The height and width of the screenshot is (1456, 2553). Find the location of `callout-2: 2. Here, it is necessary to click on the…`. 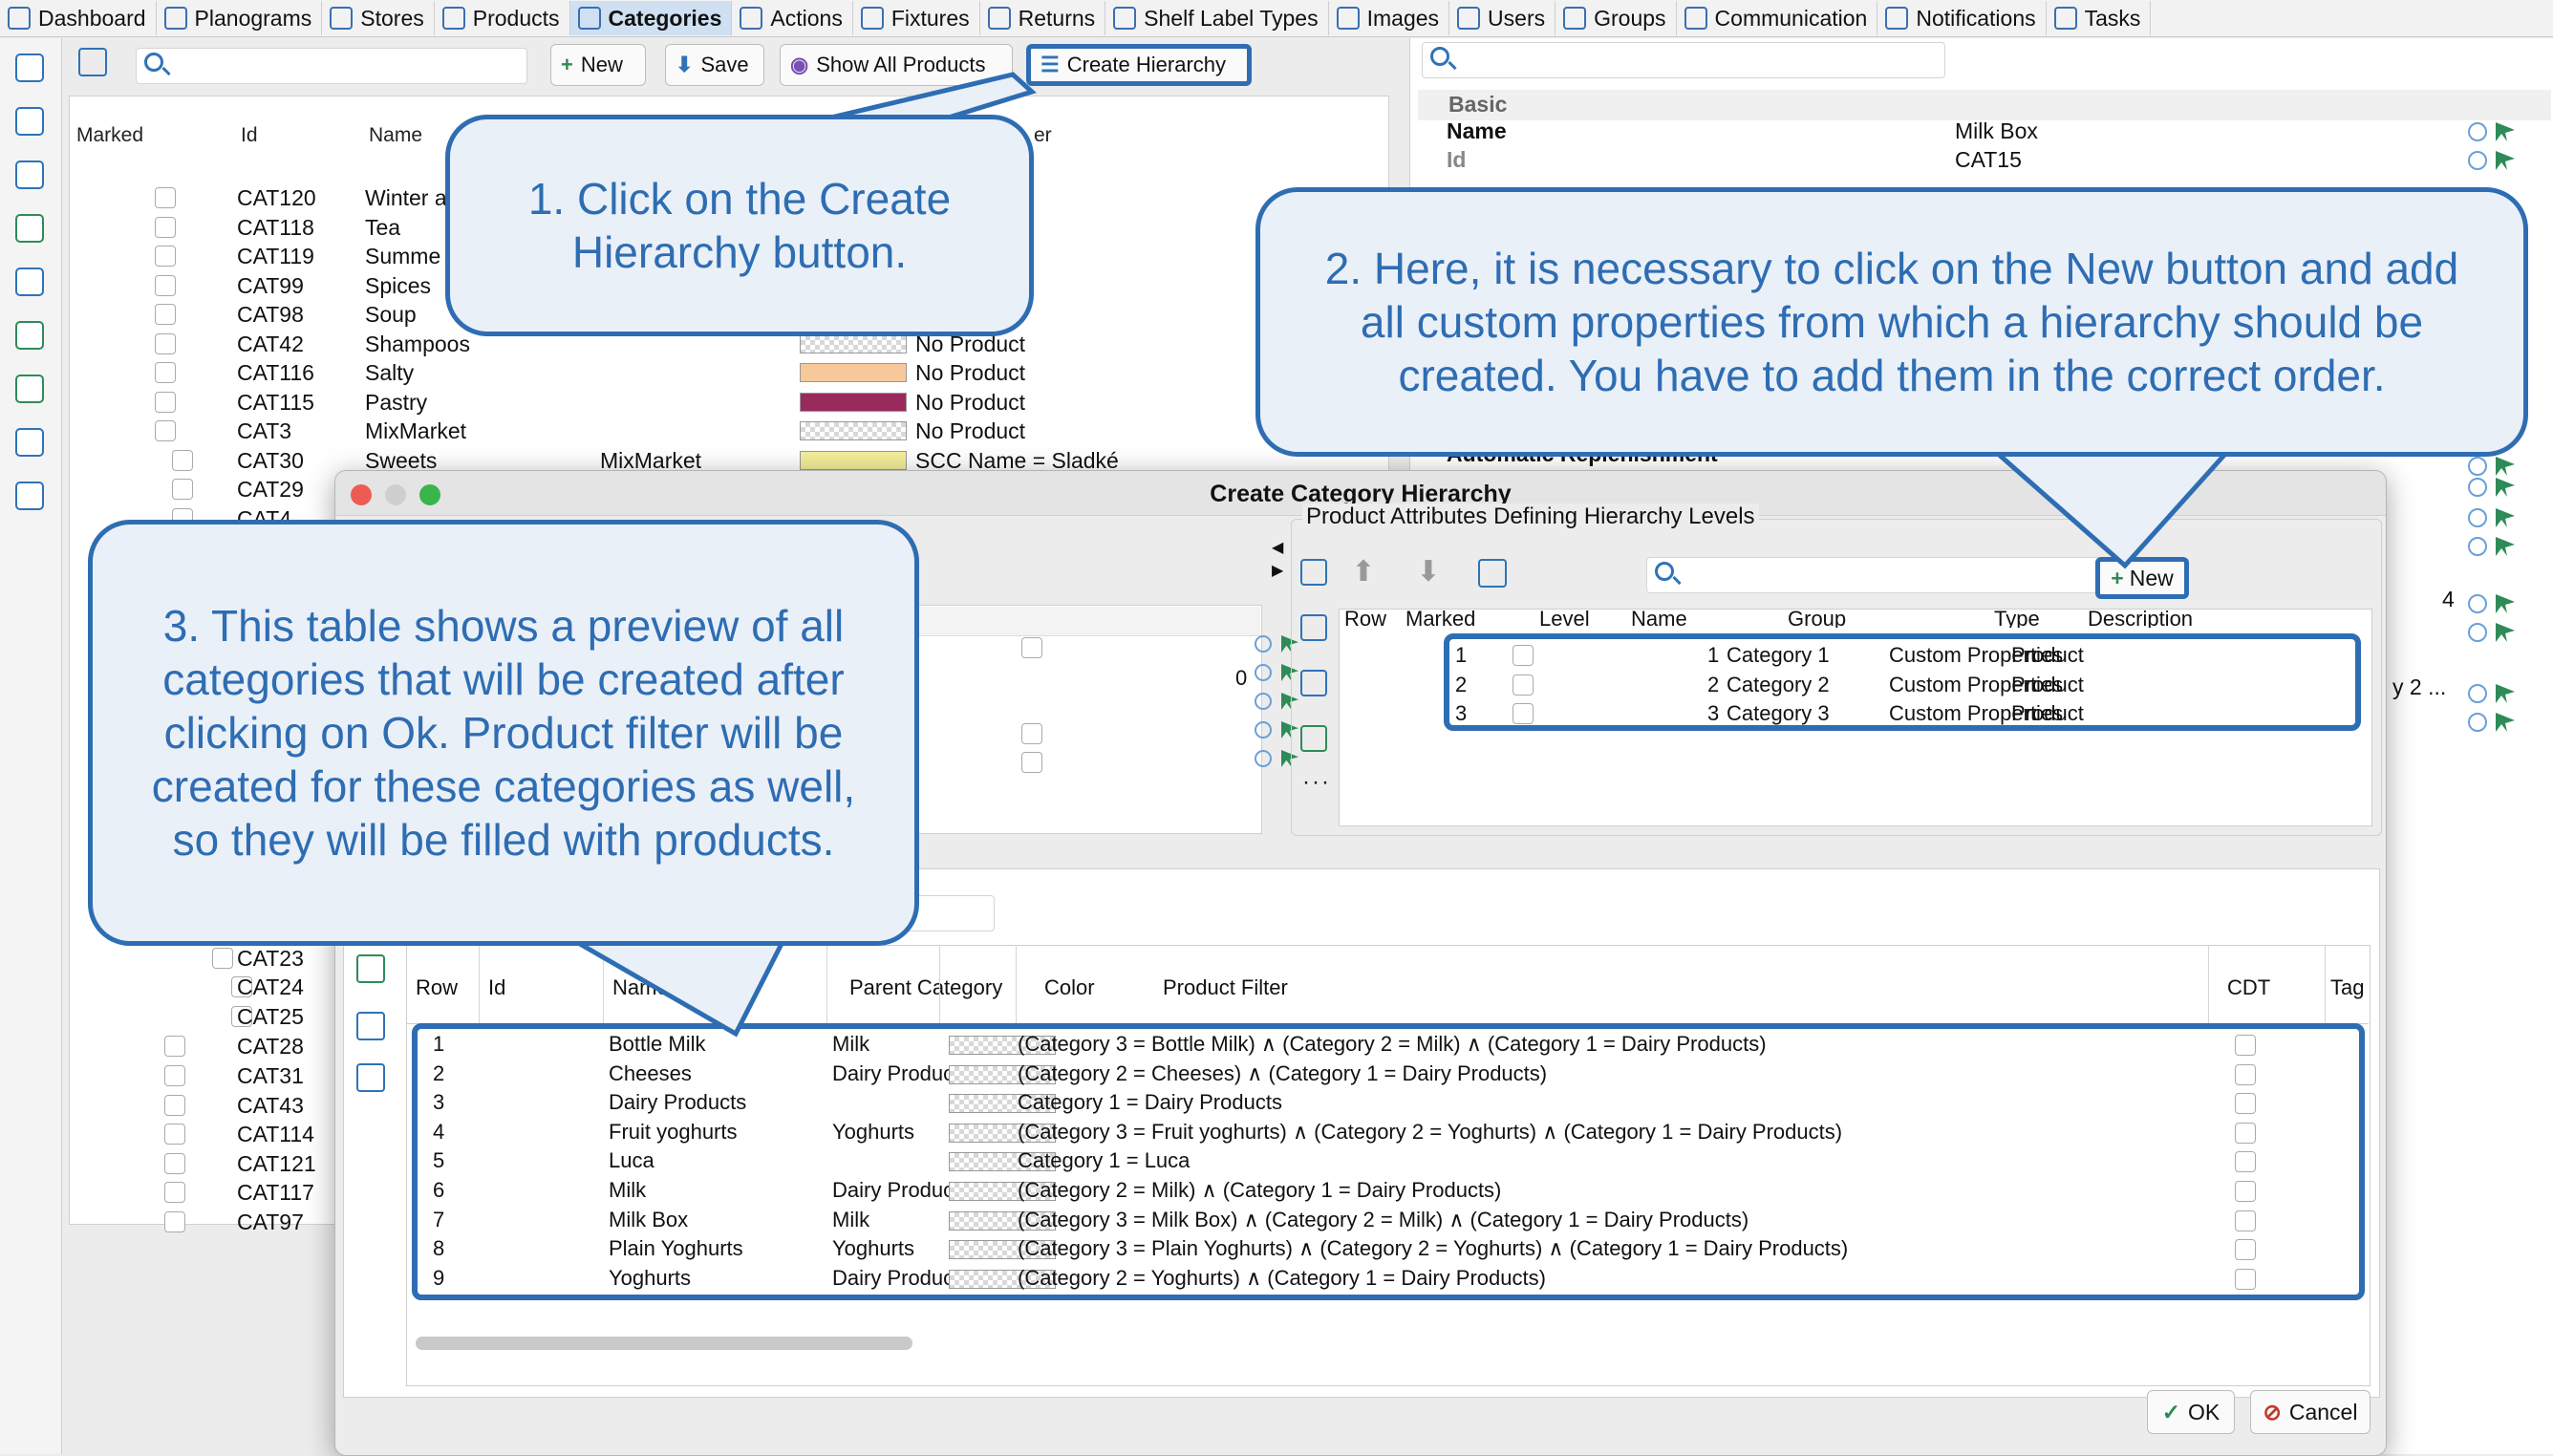

callout-2: 2. Here, it is necessary to click on the… is located at coordinates (1891, 322).